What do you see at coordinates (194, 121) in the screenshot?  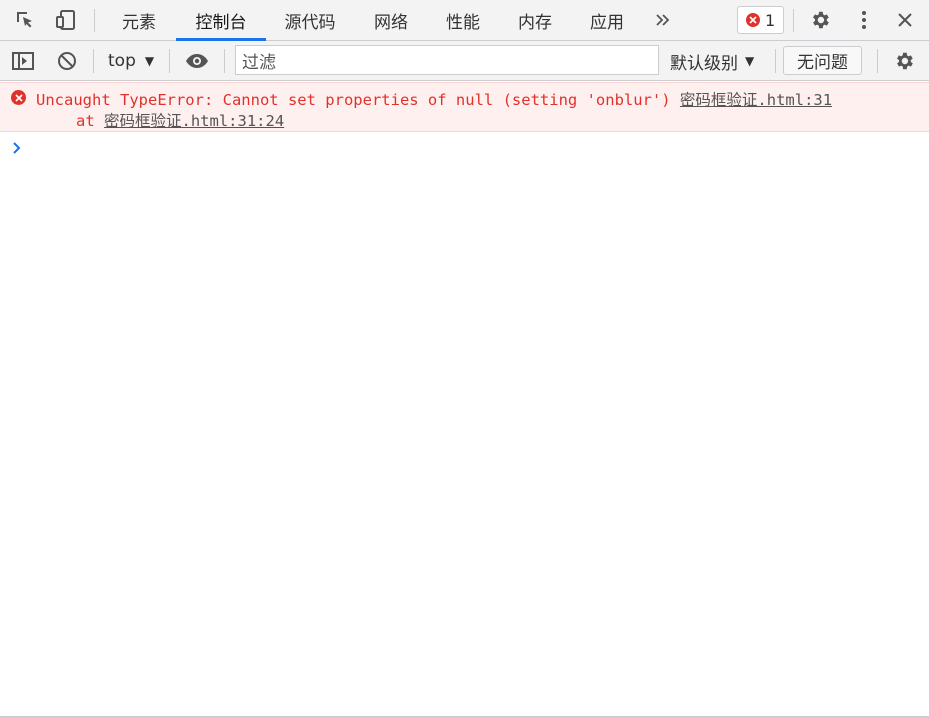 I see `stack-trace-link: 密码框验证.html:31:24` at bounding box center [194, 121].